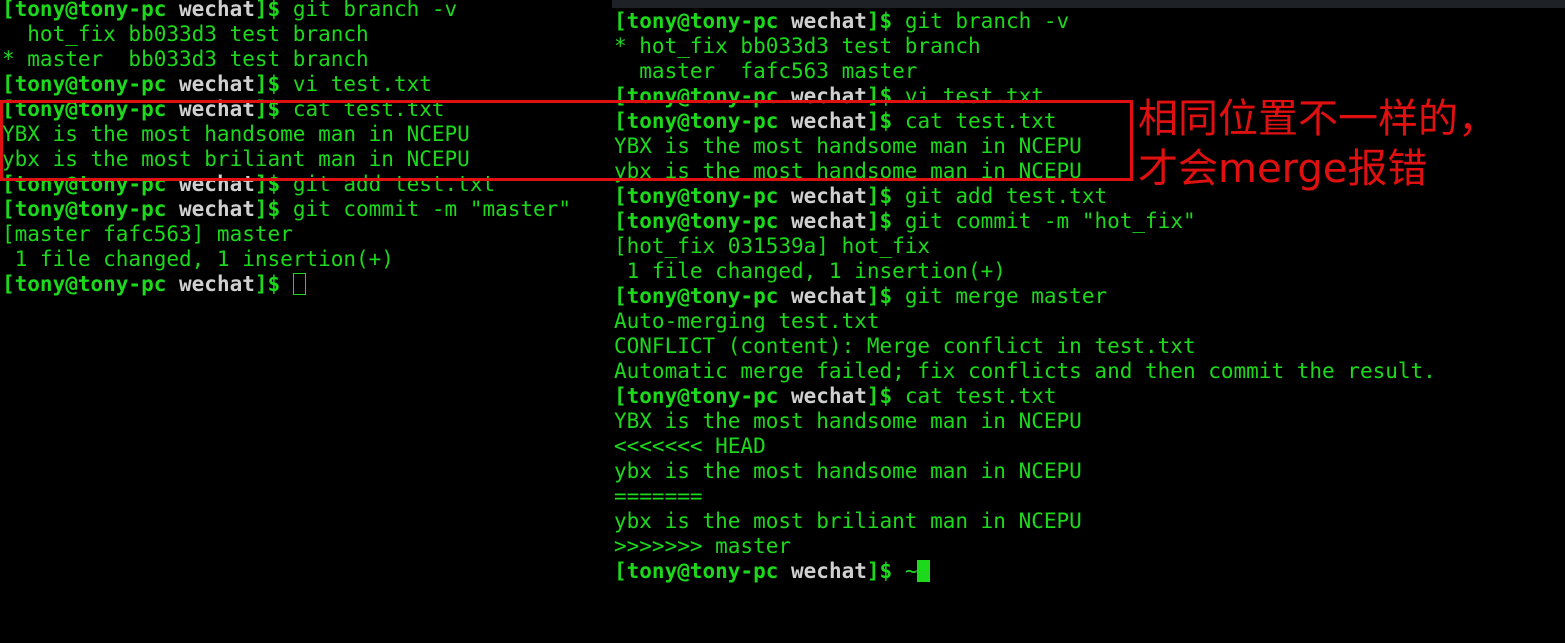 The image size is (1565, 643). Describe the element at coordinates (1025, 571) in the screenshot. I see `prompt-line: [tony@tony-pc wechat]$ ~` at that location.